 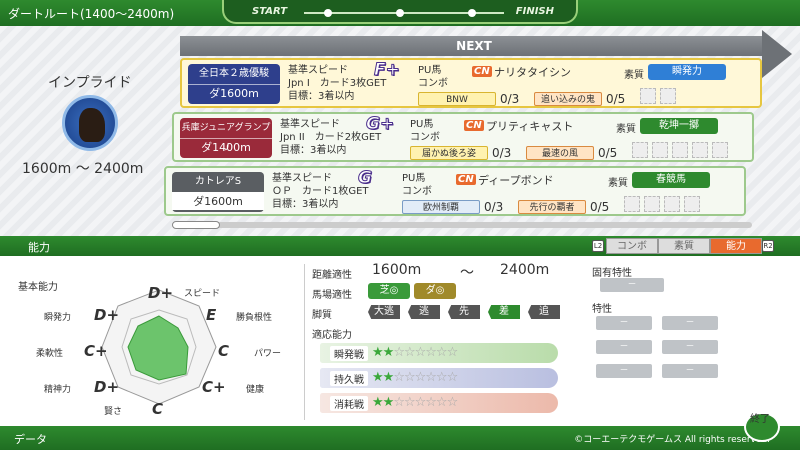 What do you see at coordinates (616, 99) in the screenshot?
I see `combo-progress: 0/5` at bounding box center [616, 99].